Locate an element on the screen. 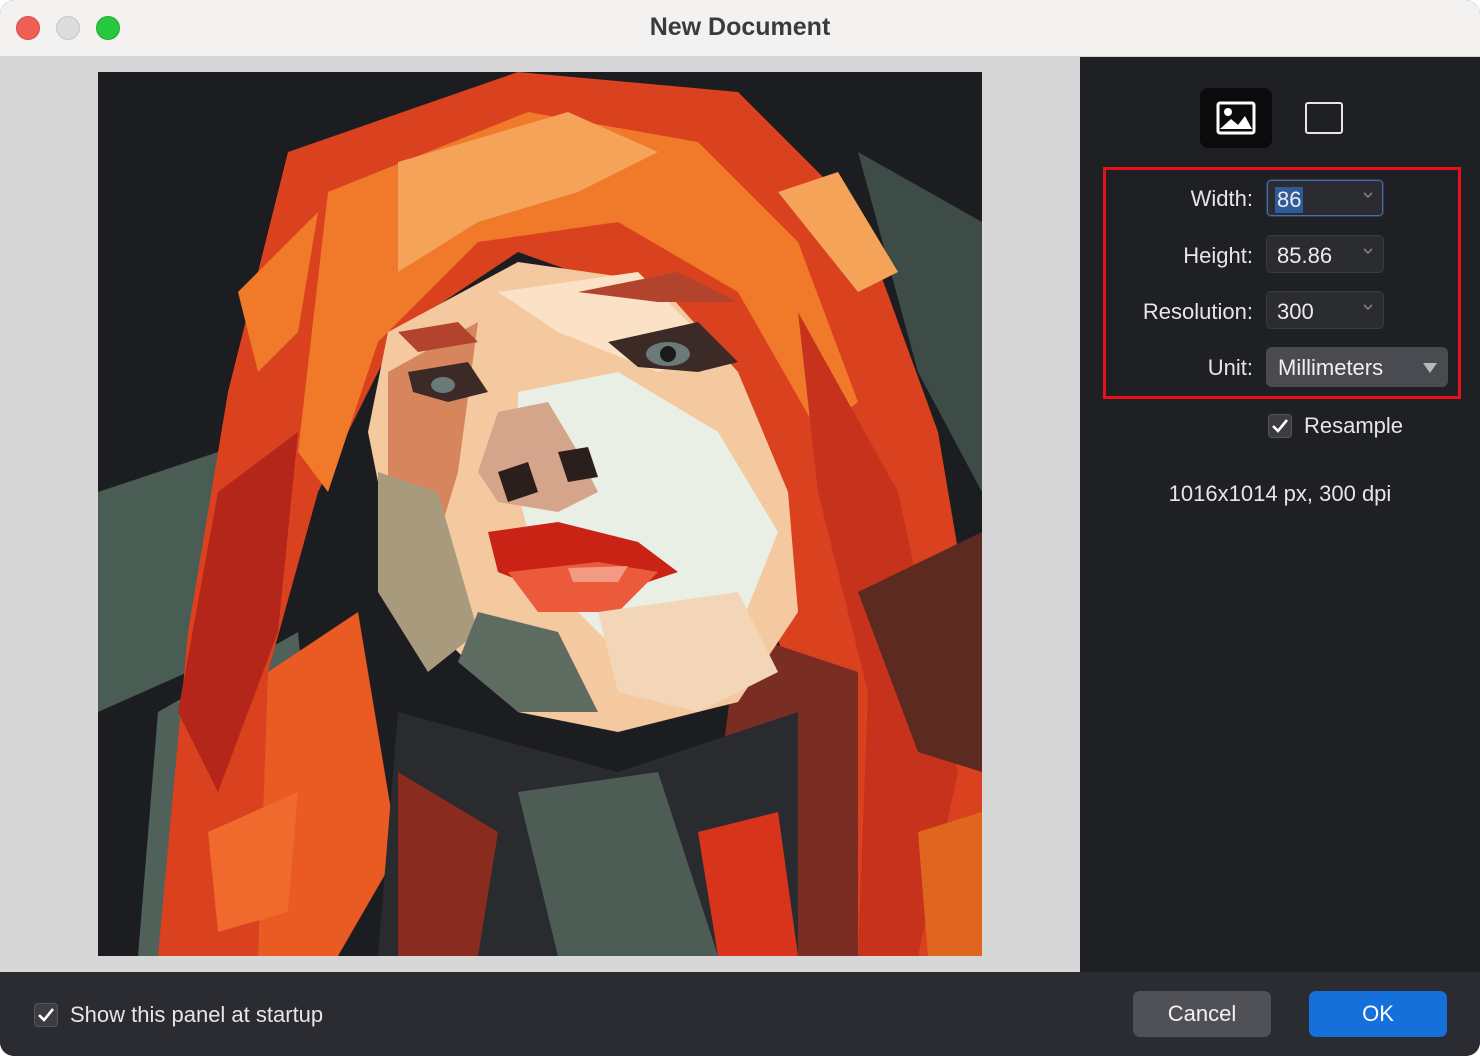 Image resolution: width=1480 pixels, height=1056 pixels. height-value: 85.86 is located at coordinates (1304, 256).